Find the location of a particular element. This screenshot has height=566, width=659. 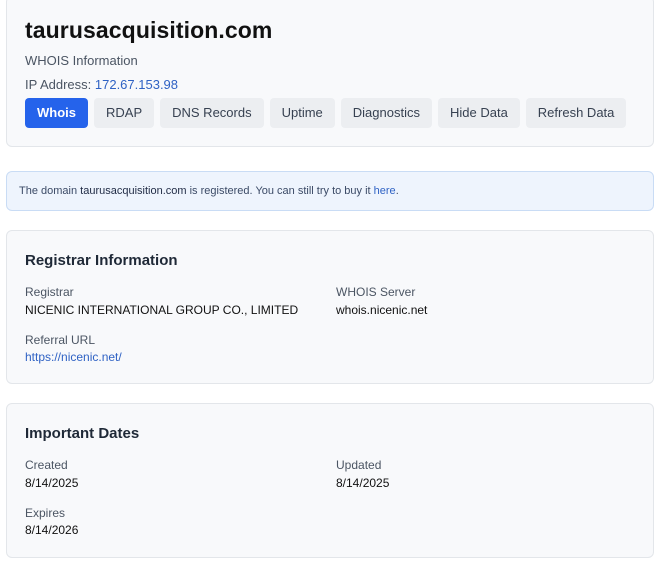

referral-url-label: Referral URL is located at coordinates (60, 340).